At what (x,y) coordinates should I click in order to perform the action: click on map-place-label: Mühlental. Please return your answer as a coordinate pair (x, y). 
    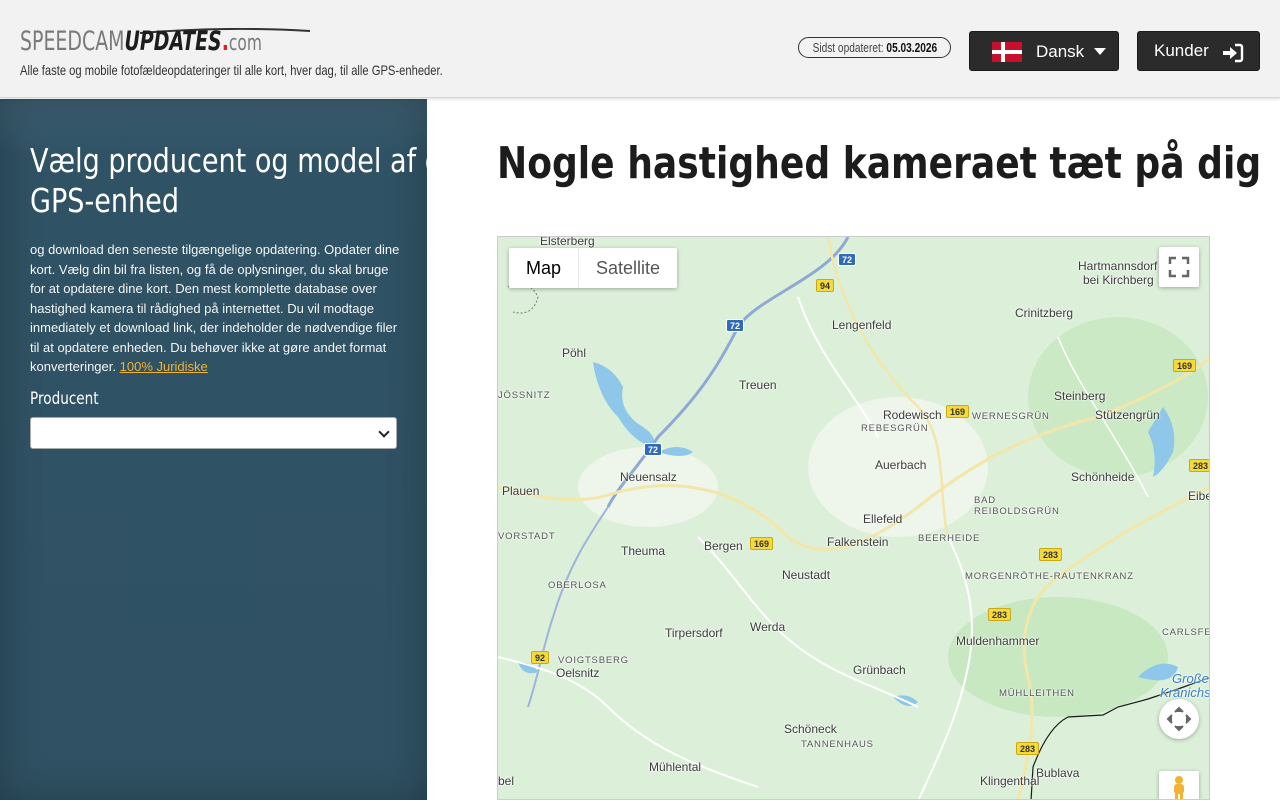
    Looking at the image, I should click on (675, 767).